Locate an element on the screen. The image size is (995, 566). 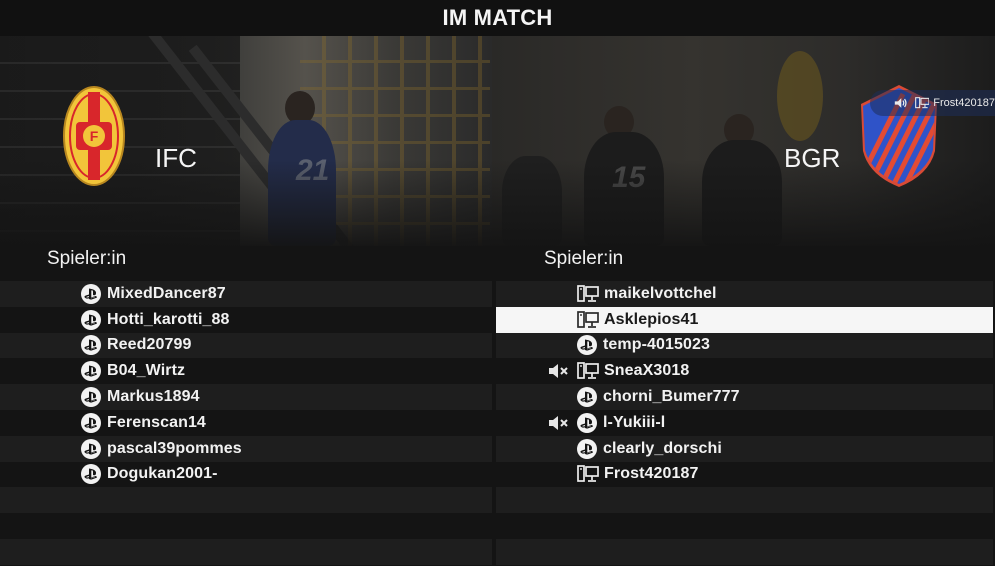
svg-text: F is located at coordinates (94, 136).